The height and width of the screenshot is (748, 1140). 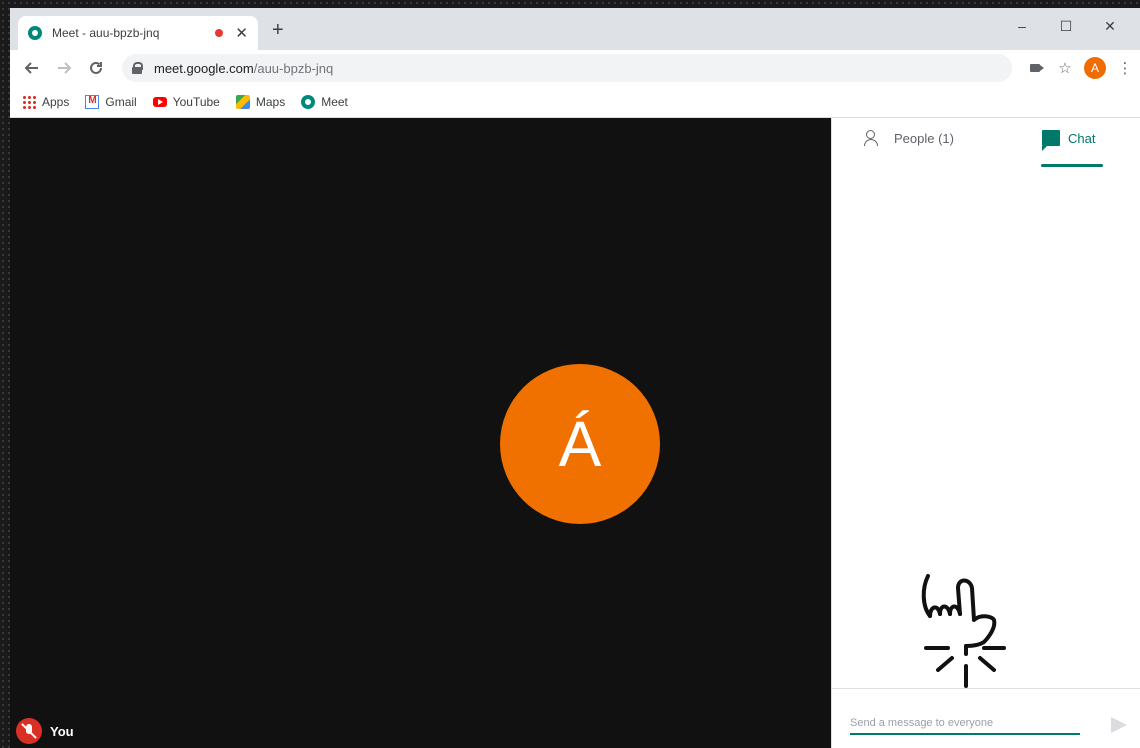 What do you see at coordinates (204, 68) in the screenshot?
I see `url-host: meet.google.com` at bounding box center [204, 68].